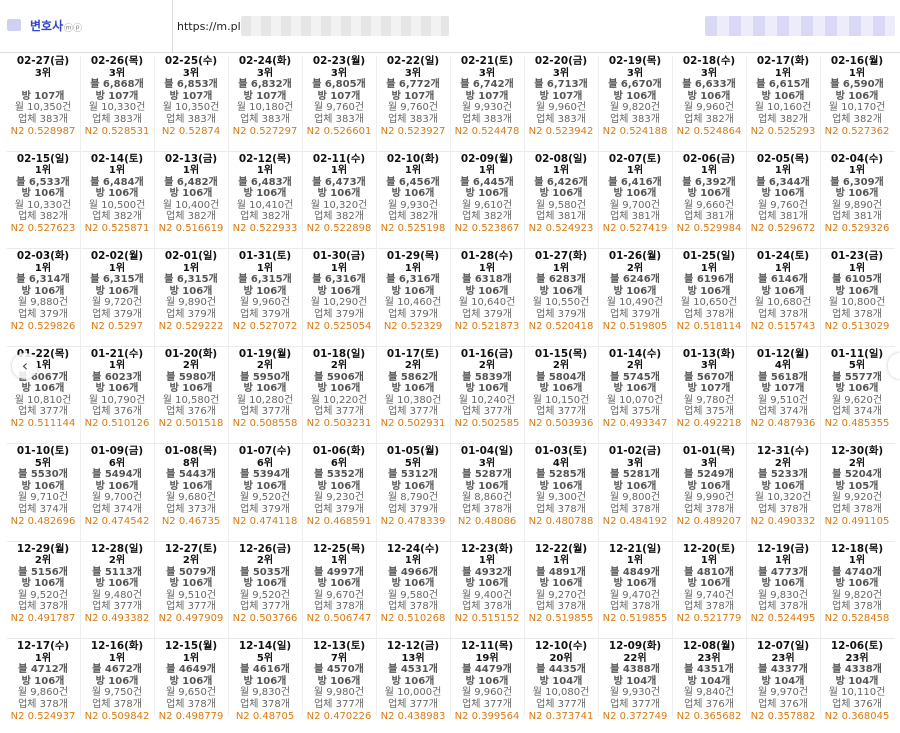  What do you see at coordinates (561, 108) in the screenshot?
I see `day-mon: 월 9,960건` at bounding box center [561, 108].